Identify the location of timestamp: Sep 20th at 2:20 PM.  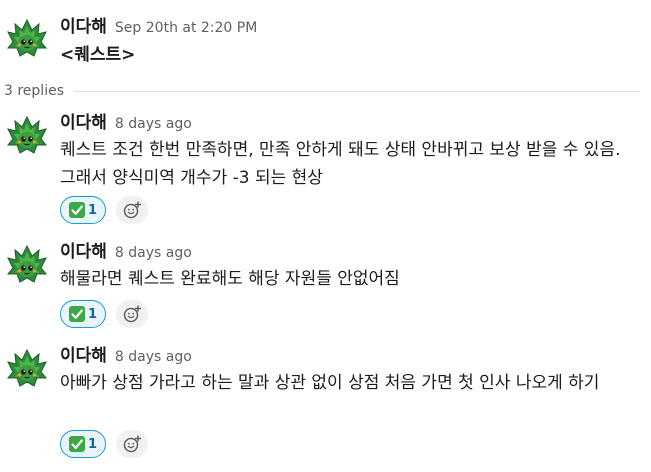
(186, 28).